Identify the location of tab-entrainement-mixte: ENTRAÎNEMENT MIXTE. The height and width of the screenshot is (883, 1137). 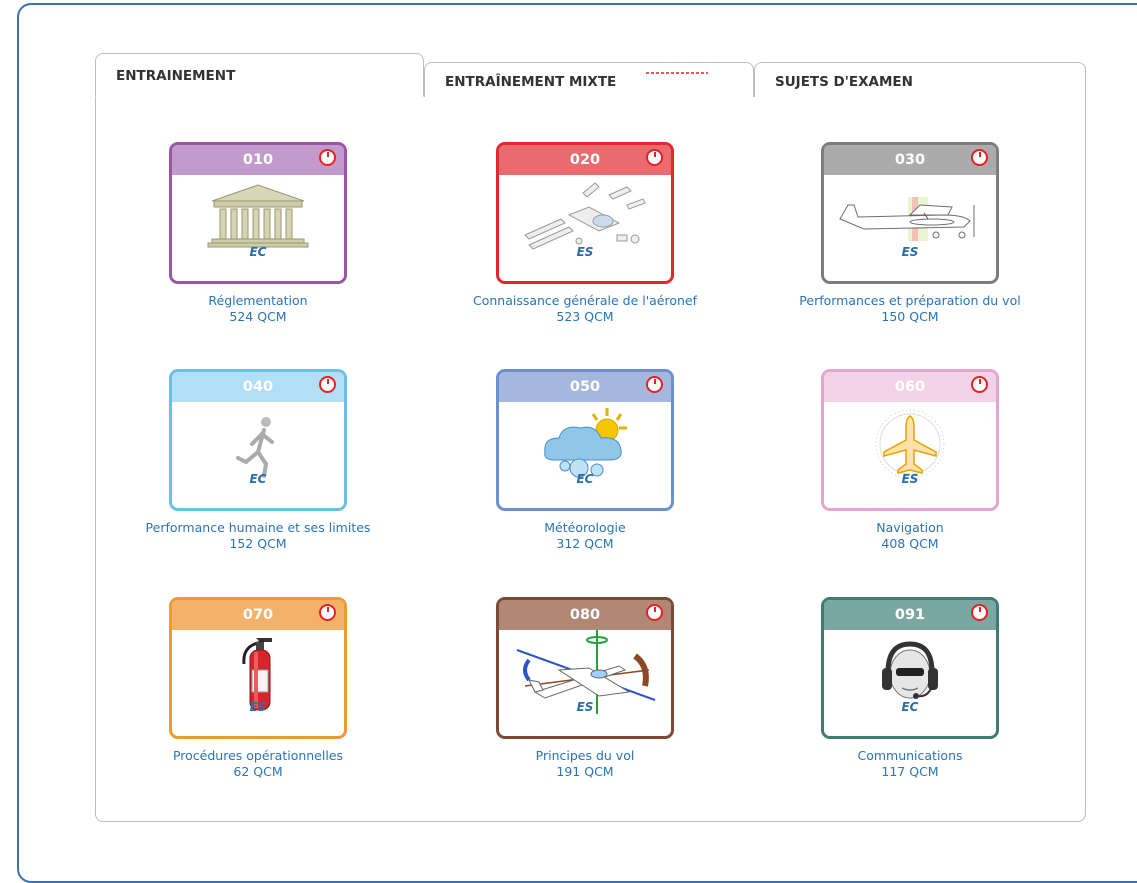
(589, 79).